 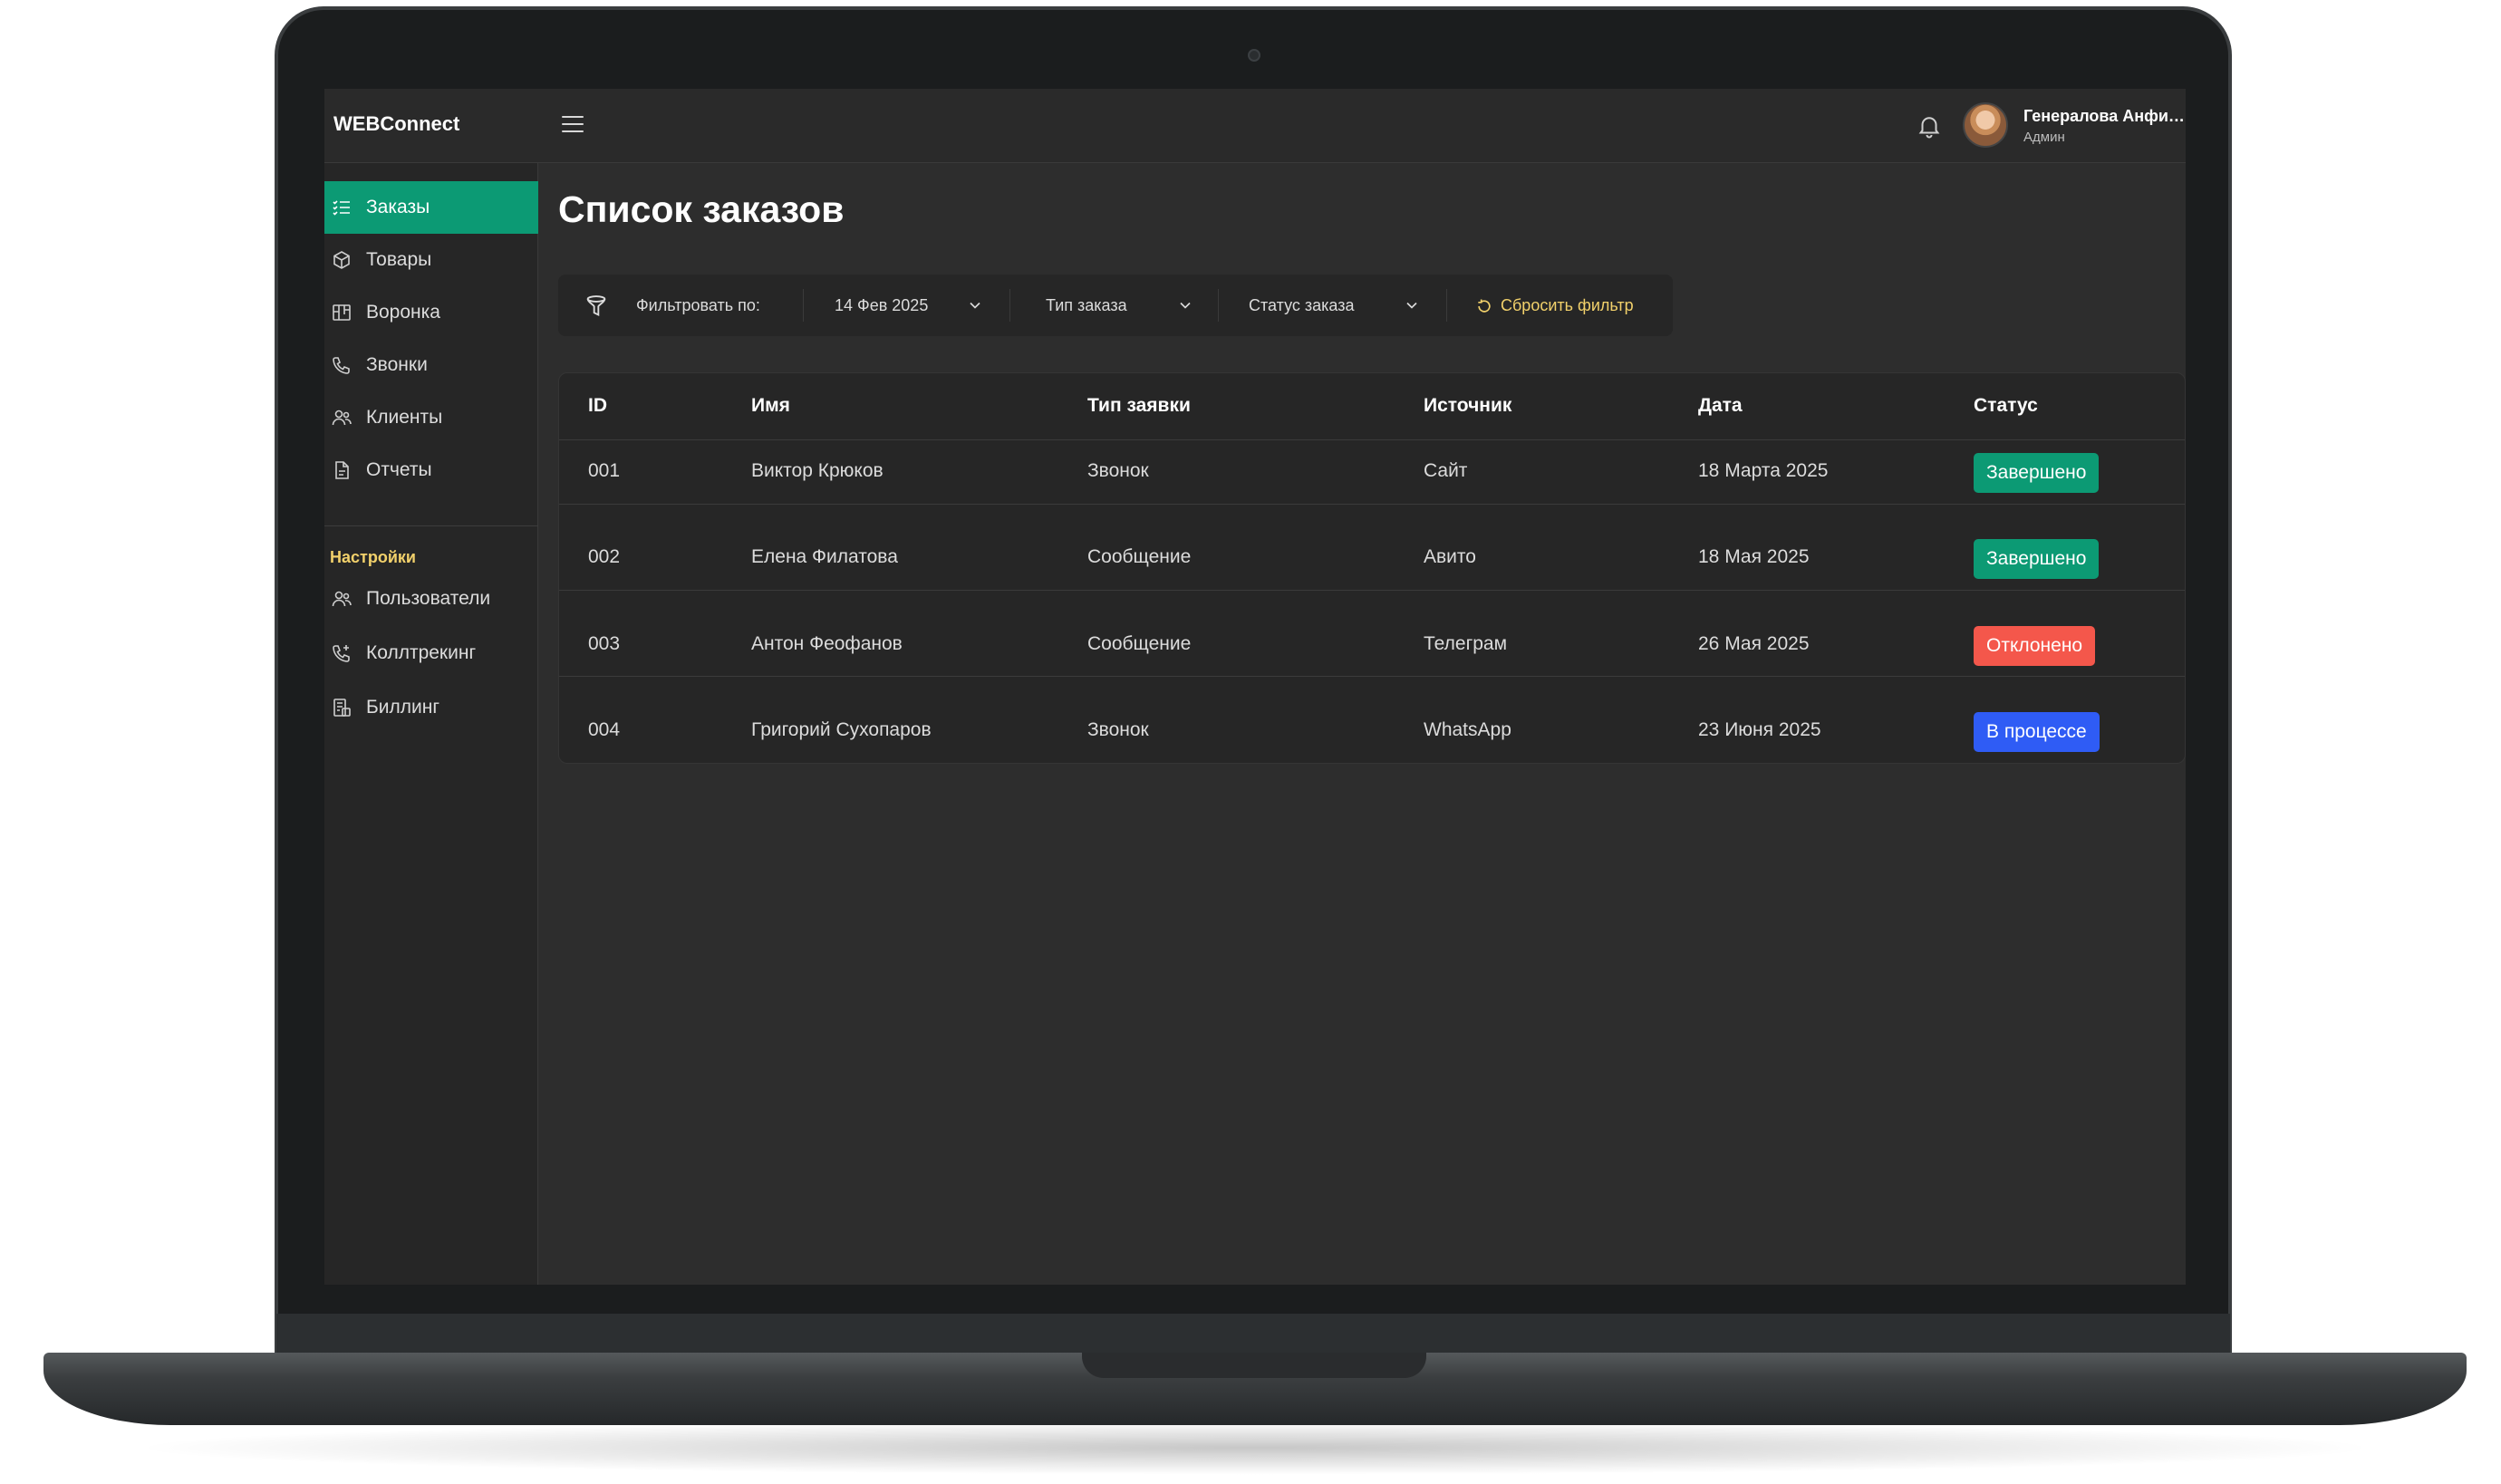 I want to click on column-header-source: Источник, so click(x=1467, y=406).